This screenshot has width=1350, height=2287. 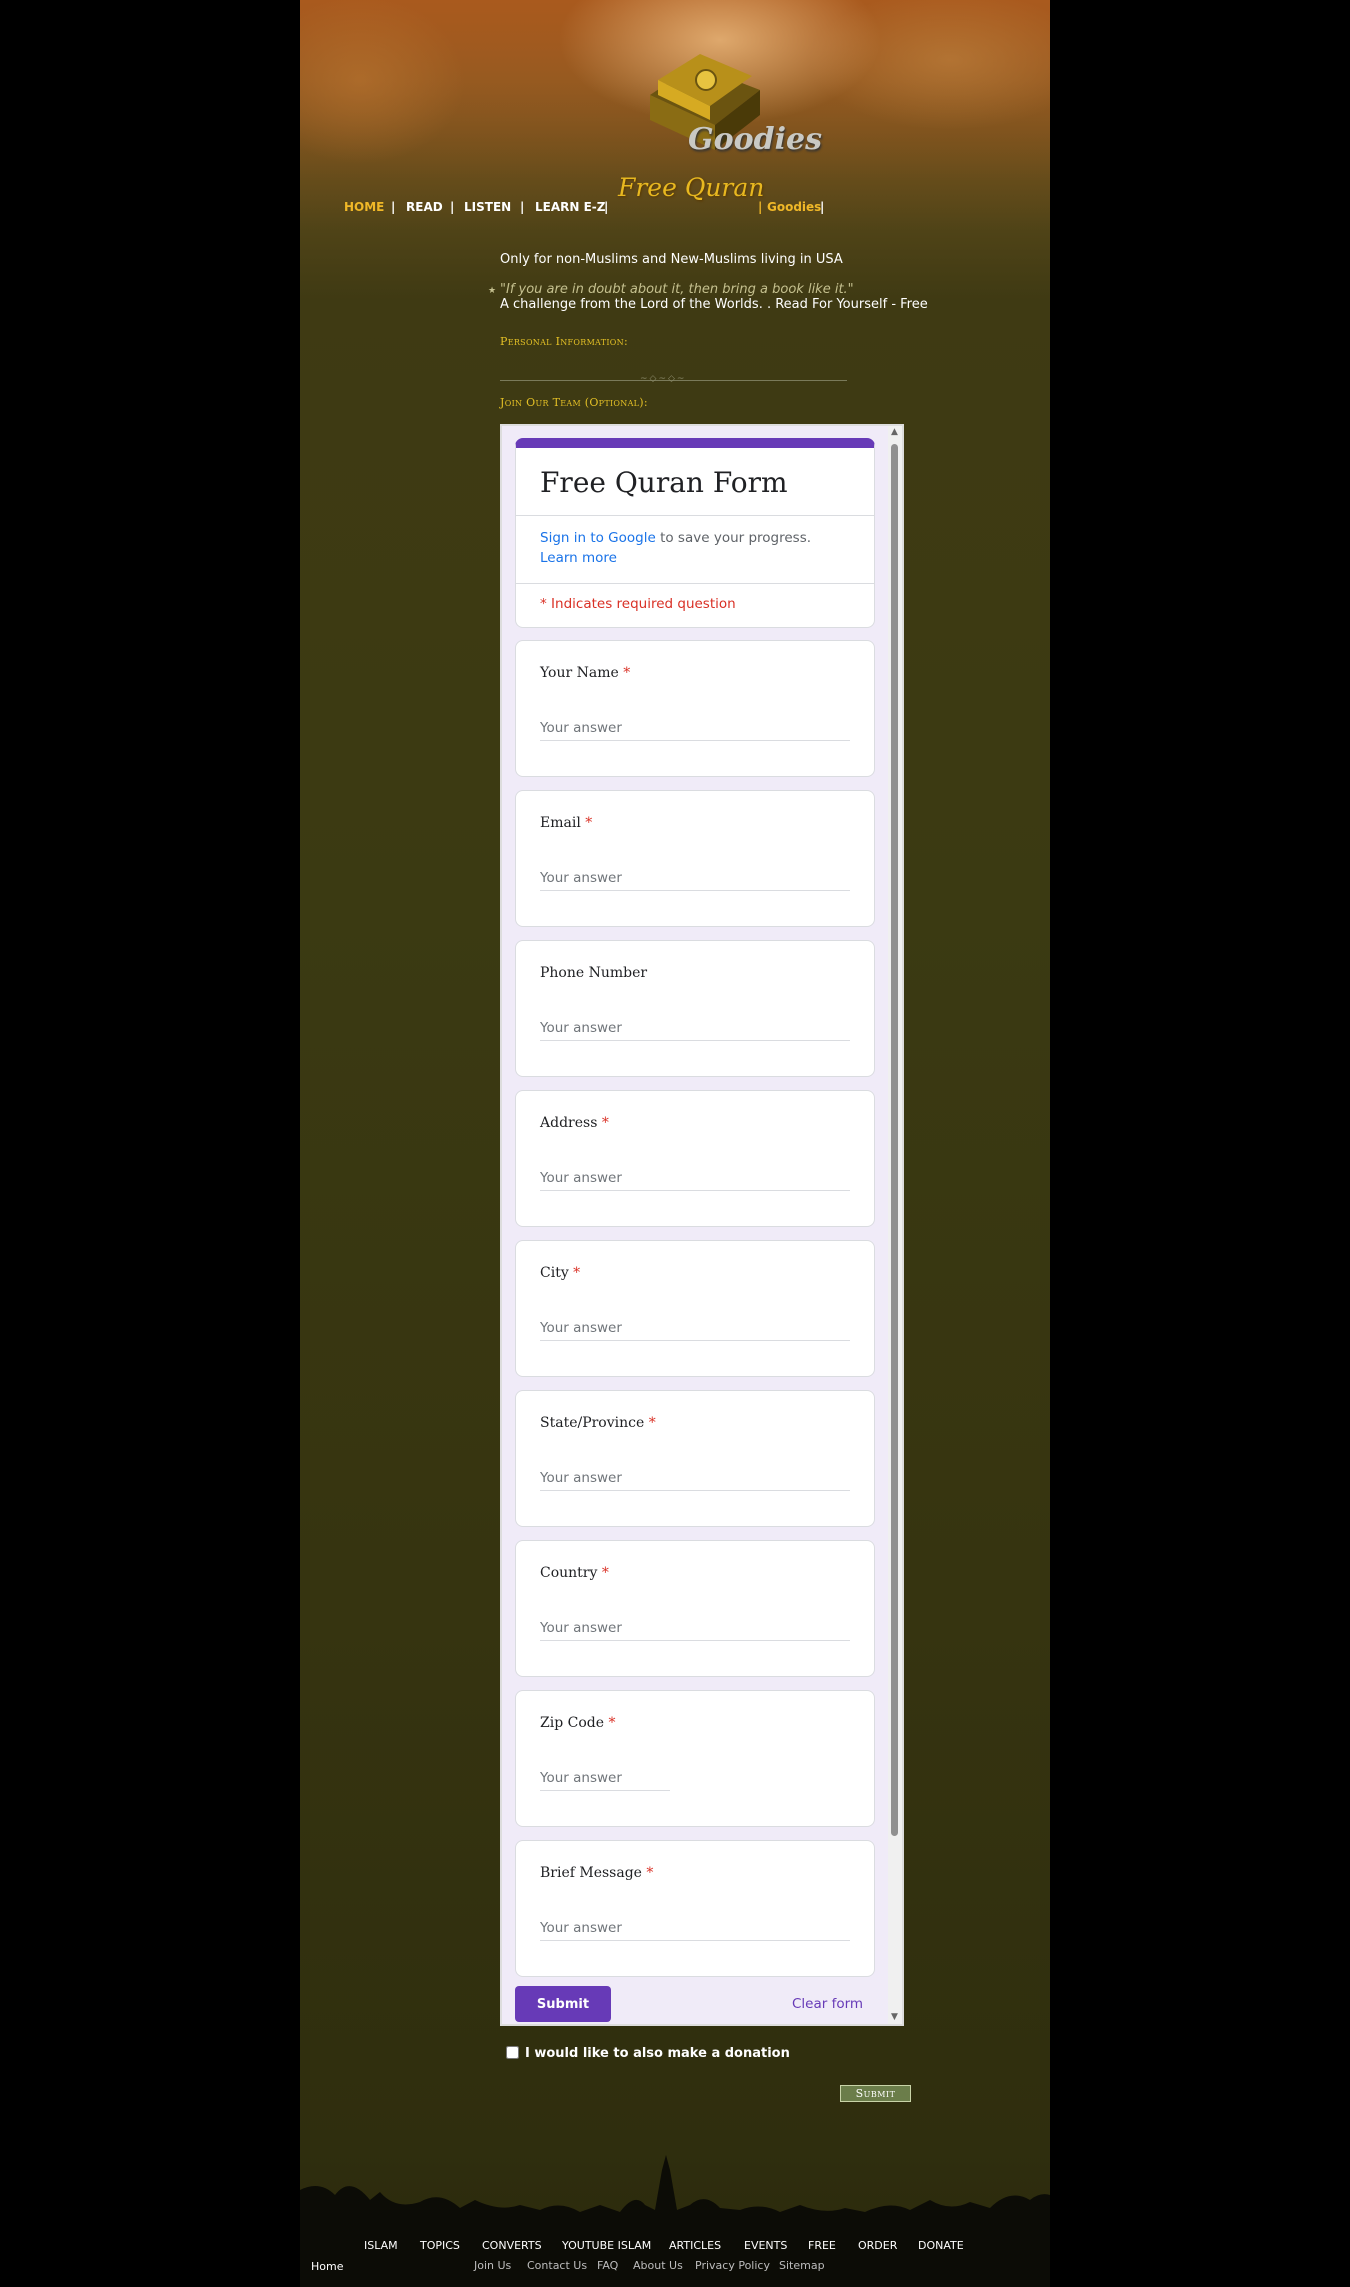 What do you see at coordinates (579, 673) in the screenshot?
I see `question-label-text: Your Name` at bounding box center [579, 673].